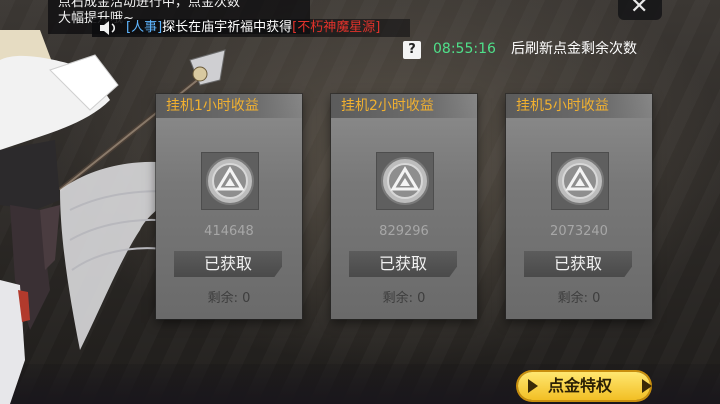 This screenshot has height=404, width=720. What do you see at coordinates (229, 231) in the screenshot?
I see `reward-amount: 414648` at bounding box center [229, 231].